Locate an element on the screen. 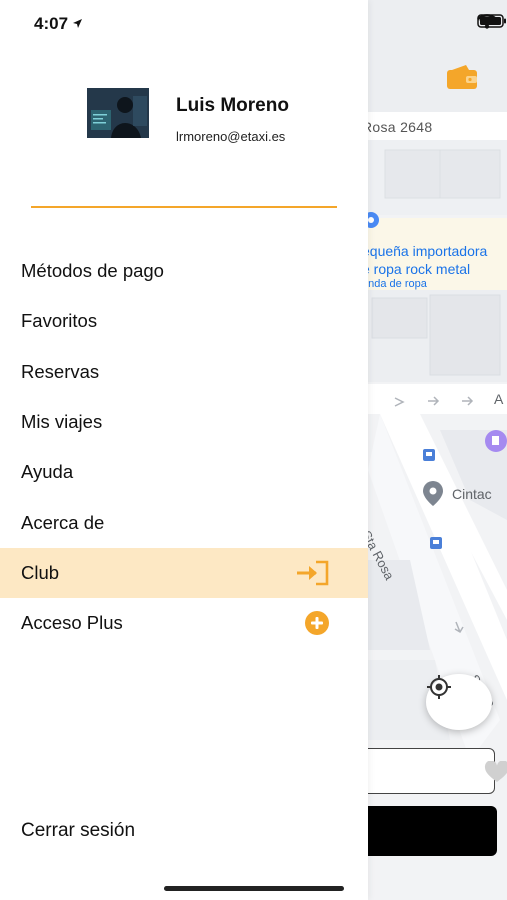 Image resolution: width=507 pixels, height=900 pixels. menu-item-mis-viajes: Mis viajes is located at coordinates (184, 422).